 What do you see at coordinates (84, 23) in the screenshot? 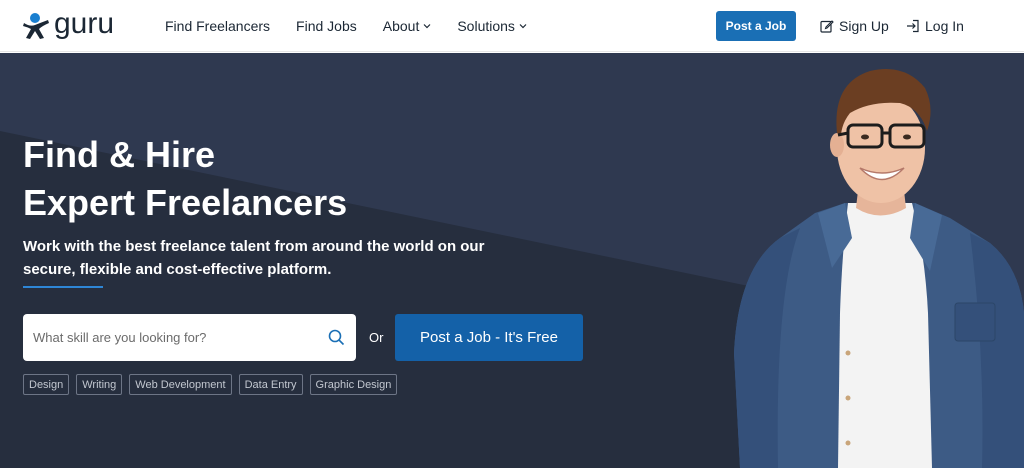
I see `logo-text: guru` at bounding box center [84, 23].